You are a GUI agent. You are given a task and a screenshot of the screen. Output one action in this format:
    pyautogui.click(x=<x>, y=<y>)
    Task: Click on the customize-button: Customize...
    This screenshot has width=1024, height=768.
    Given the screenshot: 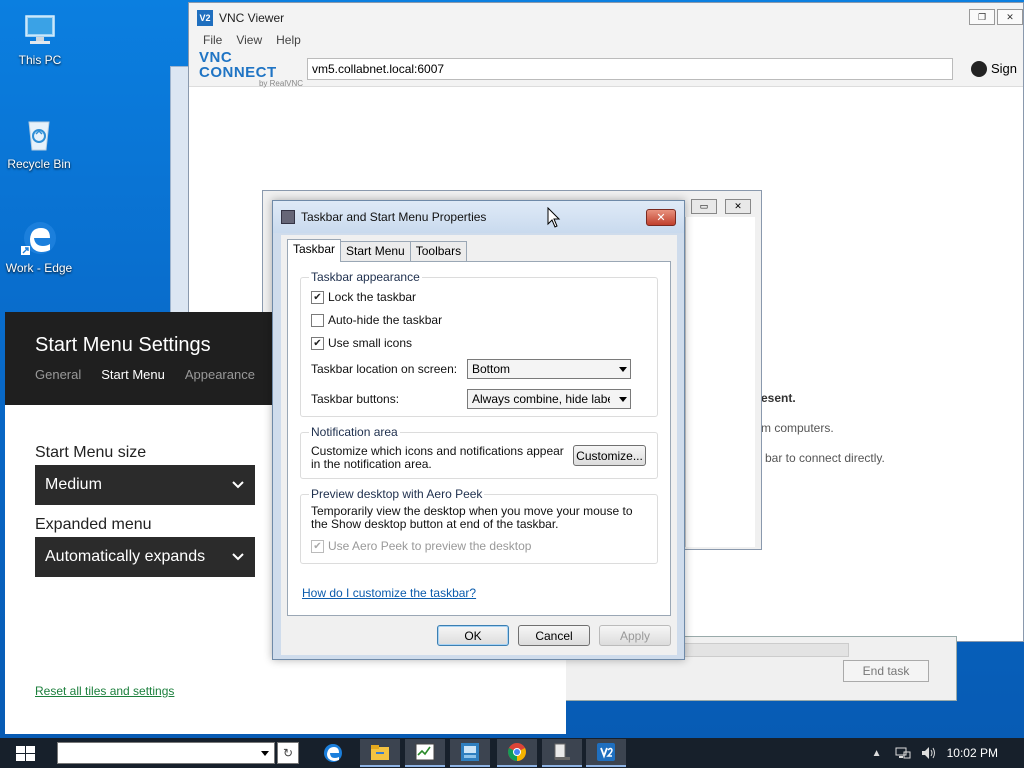 What is the action you would take?
    pyautogui.click(x=609, y=455)
    